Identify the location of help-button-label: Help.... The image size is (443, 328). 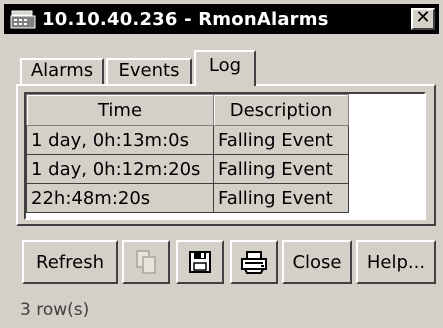
(396, 262).